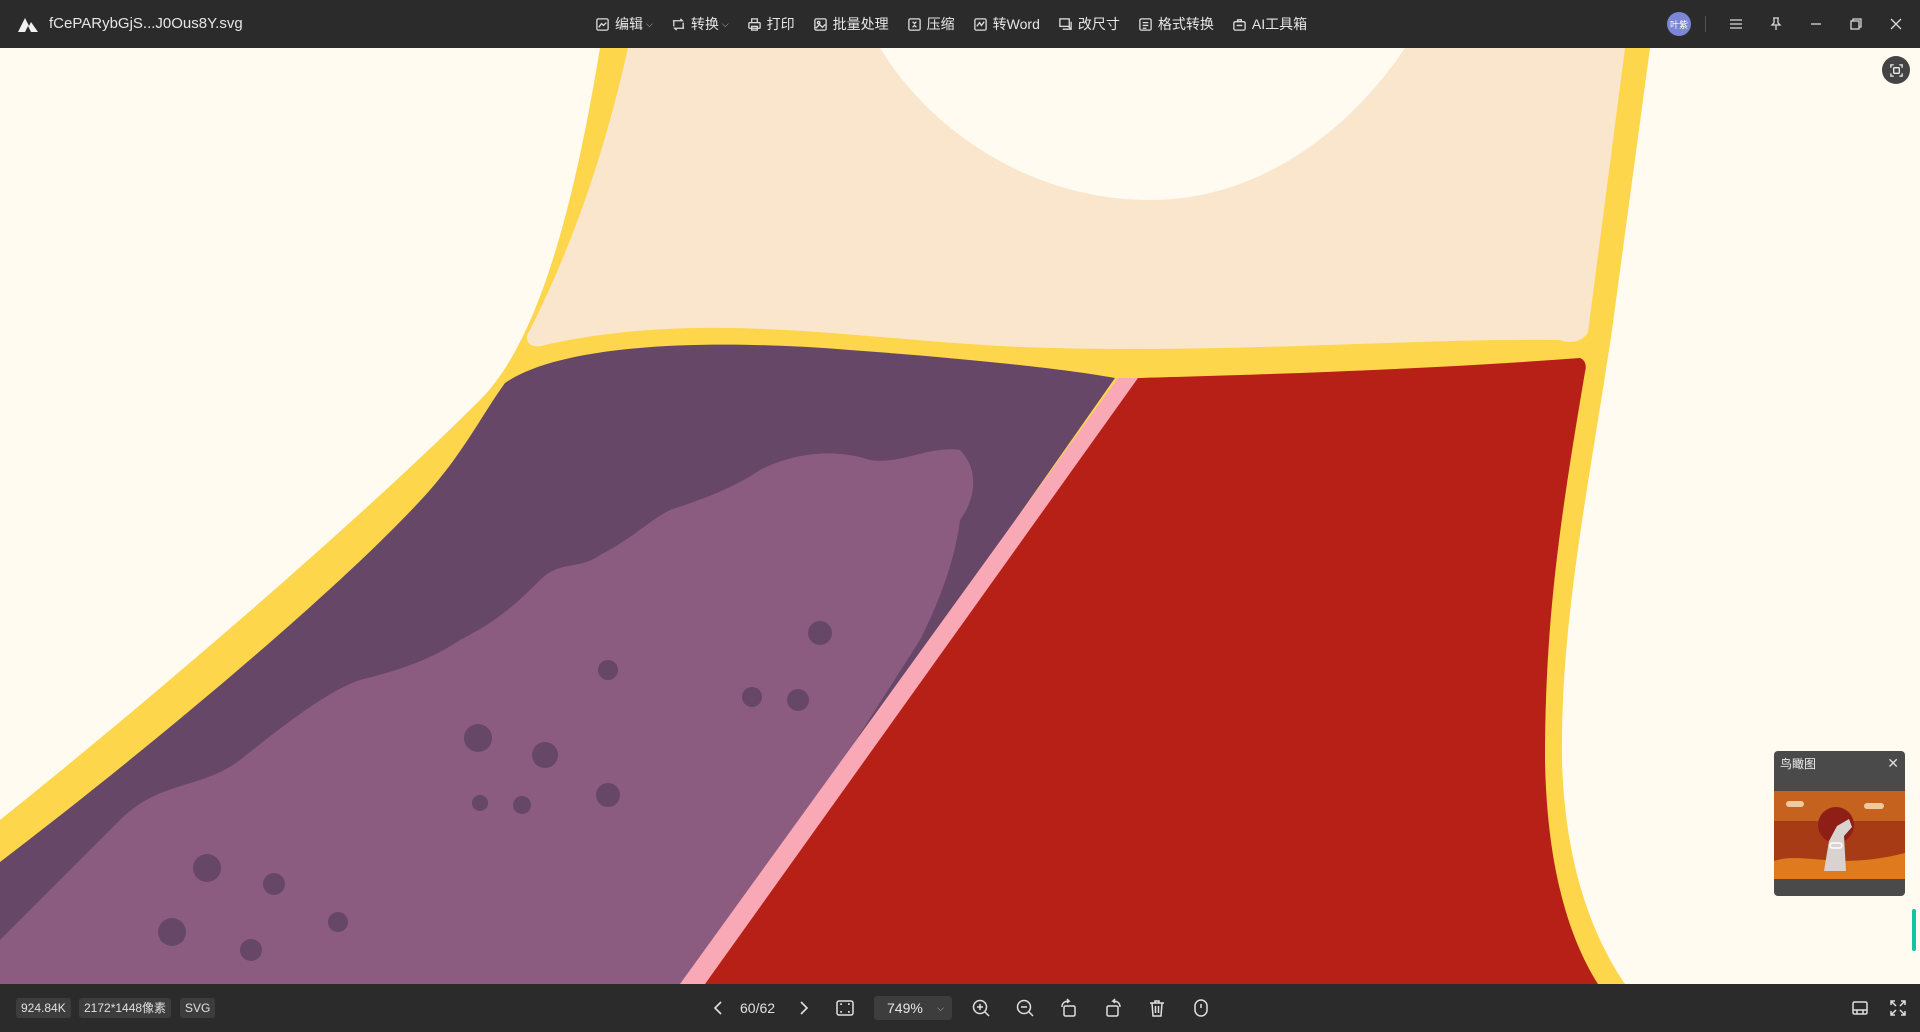 Image resolution: width=1920 pixels, height=1032 pixels. What do you see at coordinates (1098, 24) in the screenshot?
I see `menu-label: 改尺寸` at bounding box center [1098, 24].